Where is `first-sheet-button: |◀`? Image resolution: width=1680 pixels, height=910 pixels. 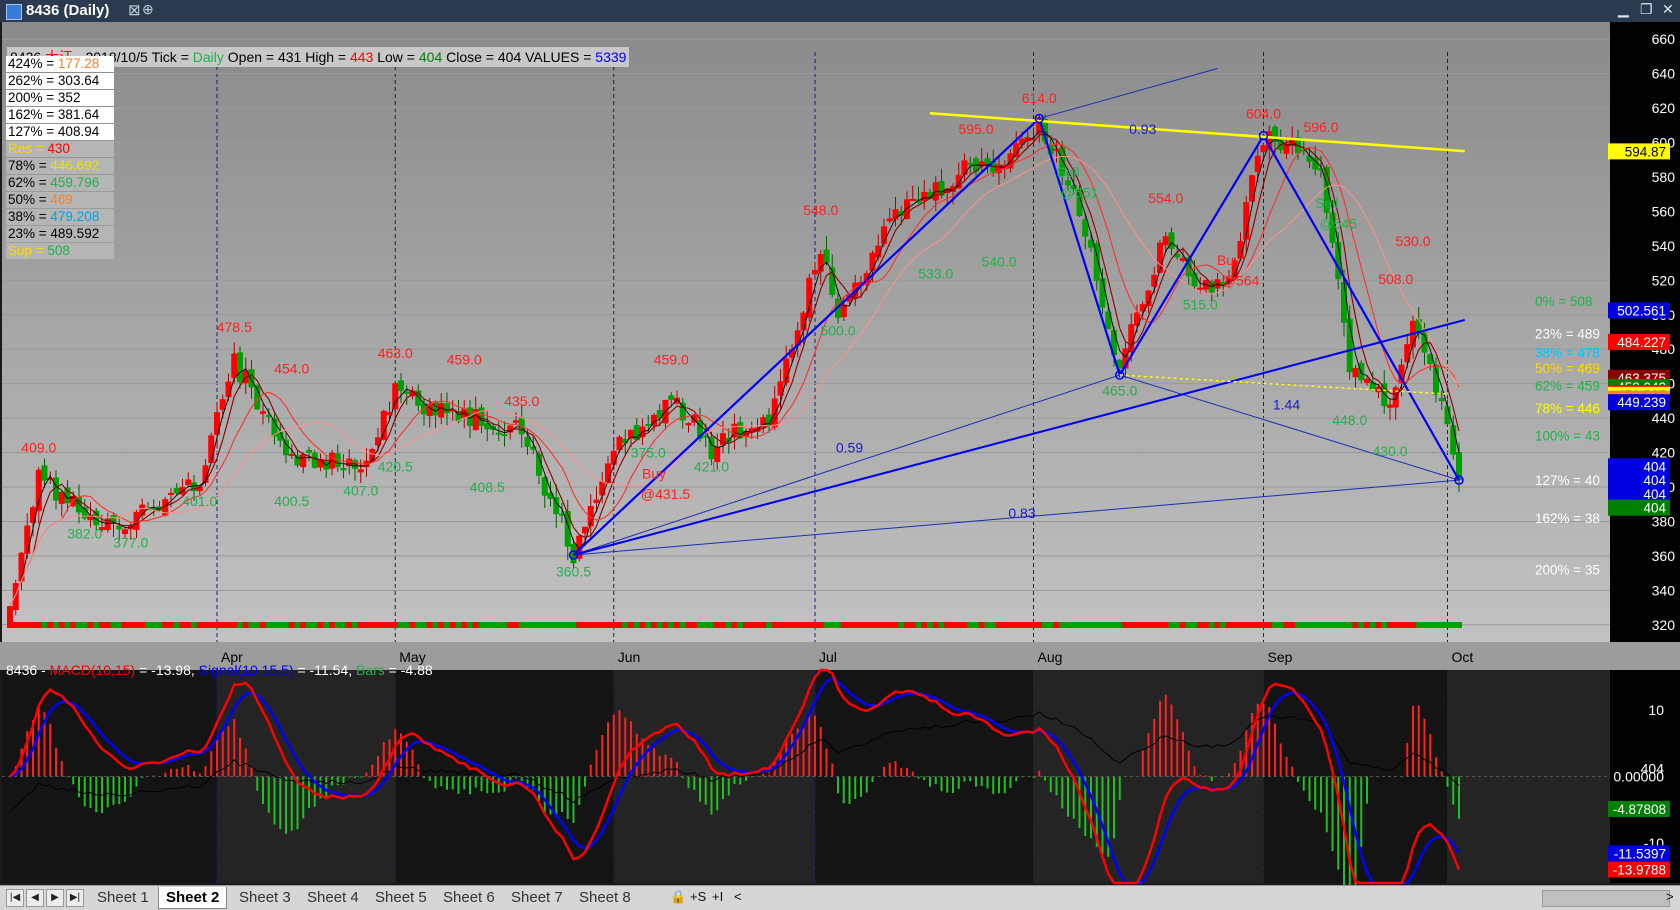
first-sheet-button: |◀ is located at coordinates (15, 898).